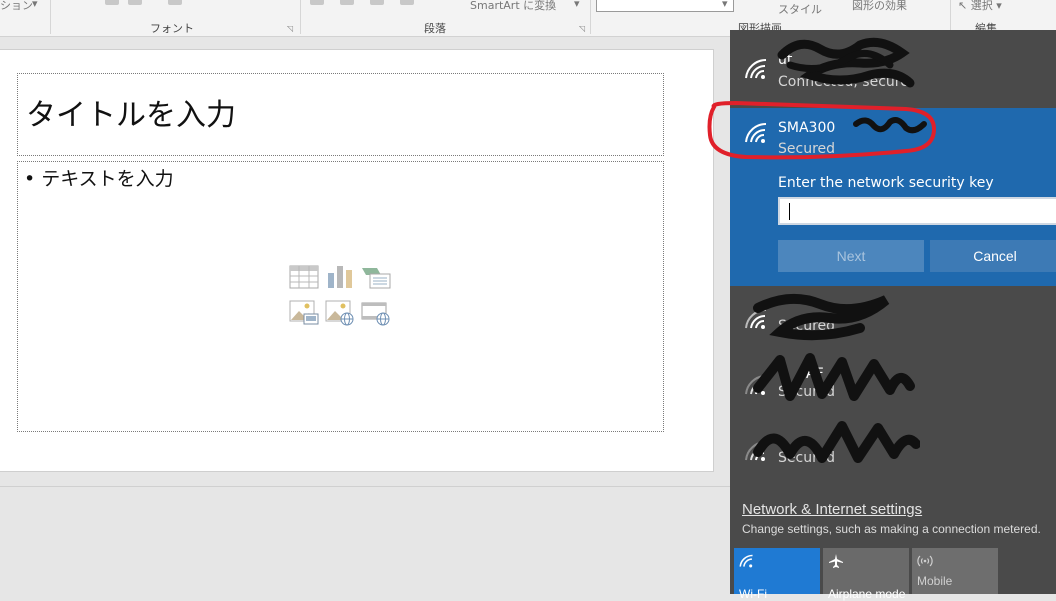 This screenshot has width=1056, height=601. Describe the element at coordinates (376, 278) in the screenshot. I see `smartart-icon` at that location.